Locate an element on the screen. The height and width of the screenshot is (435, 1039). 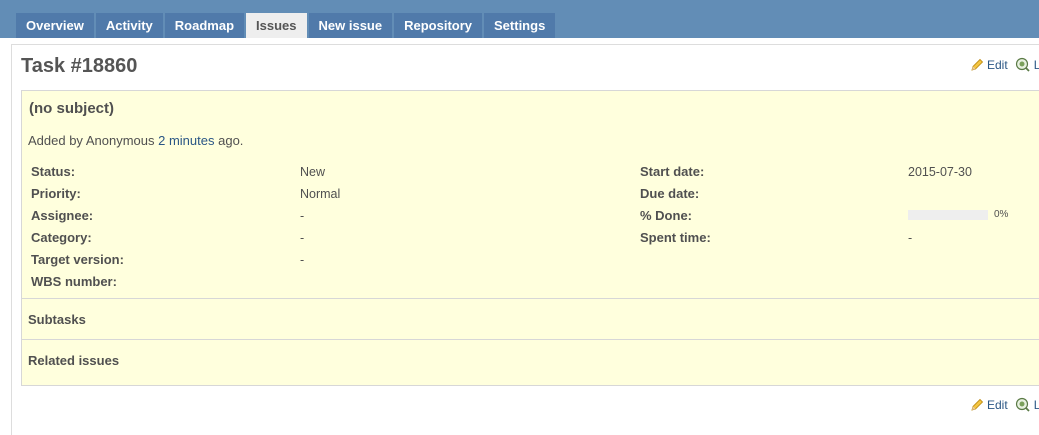
related-issues-title: Related issues is located at coordinates (74, 360).